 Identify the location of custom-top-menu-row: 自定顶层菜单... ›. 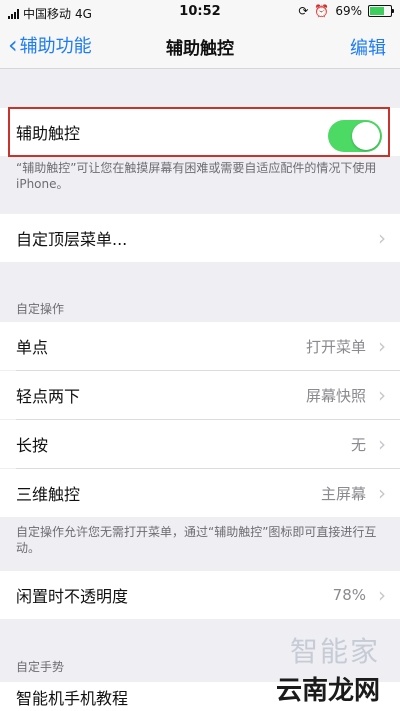
(200, 238).